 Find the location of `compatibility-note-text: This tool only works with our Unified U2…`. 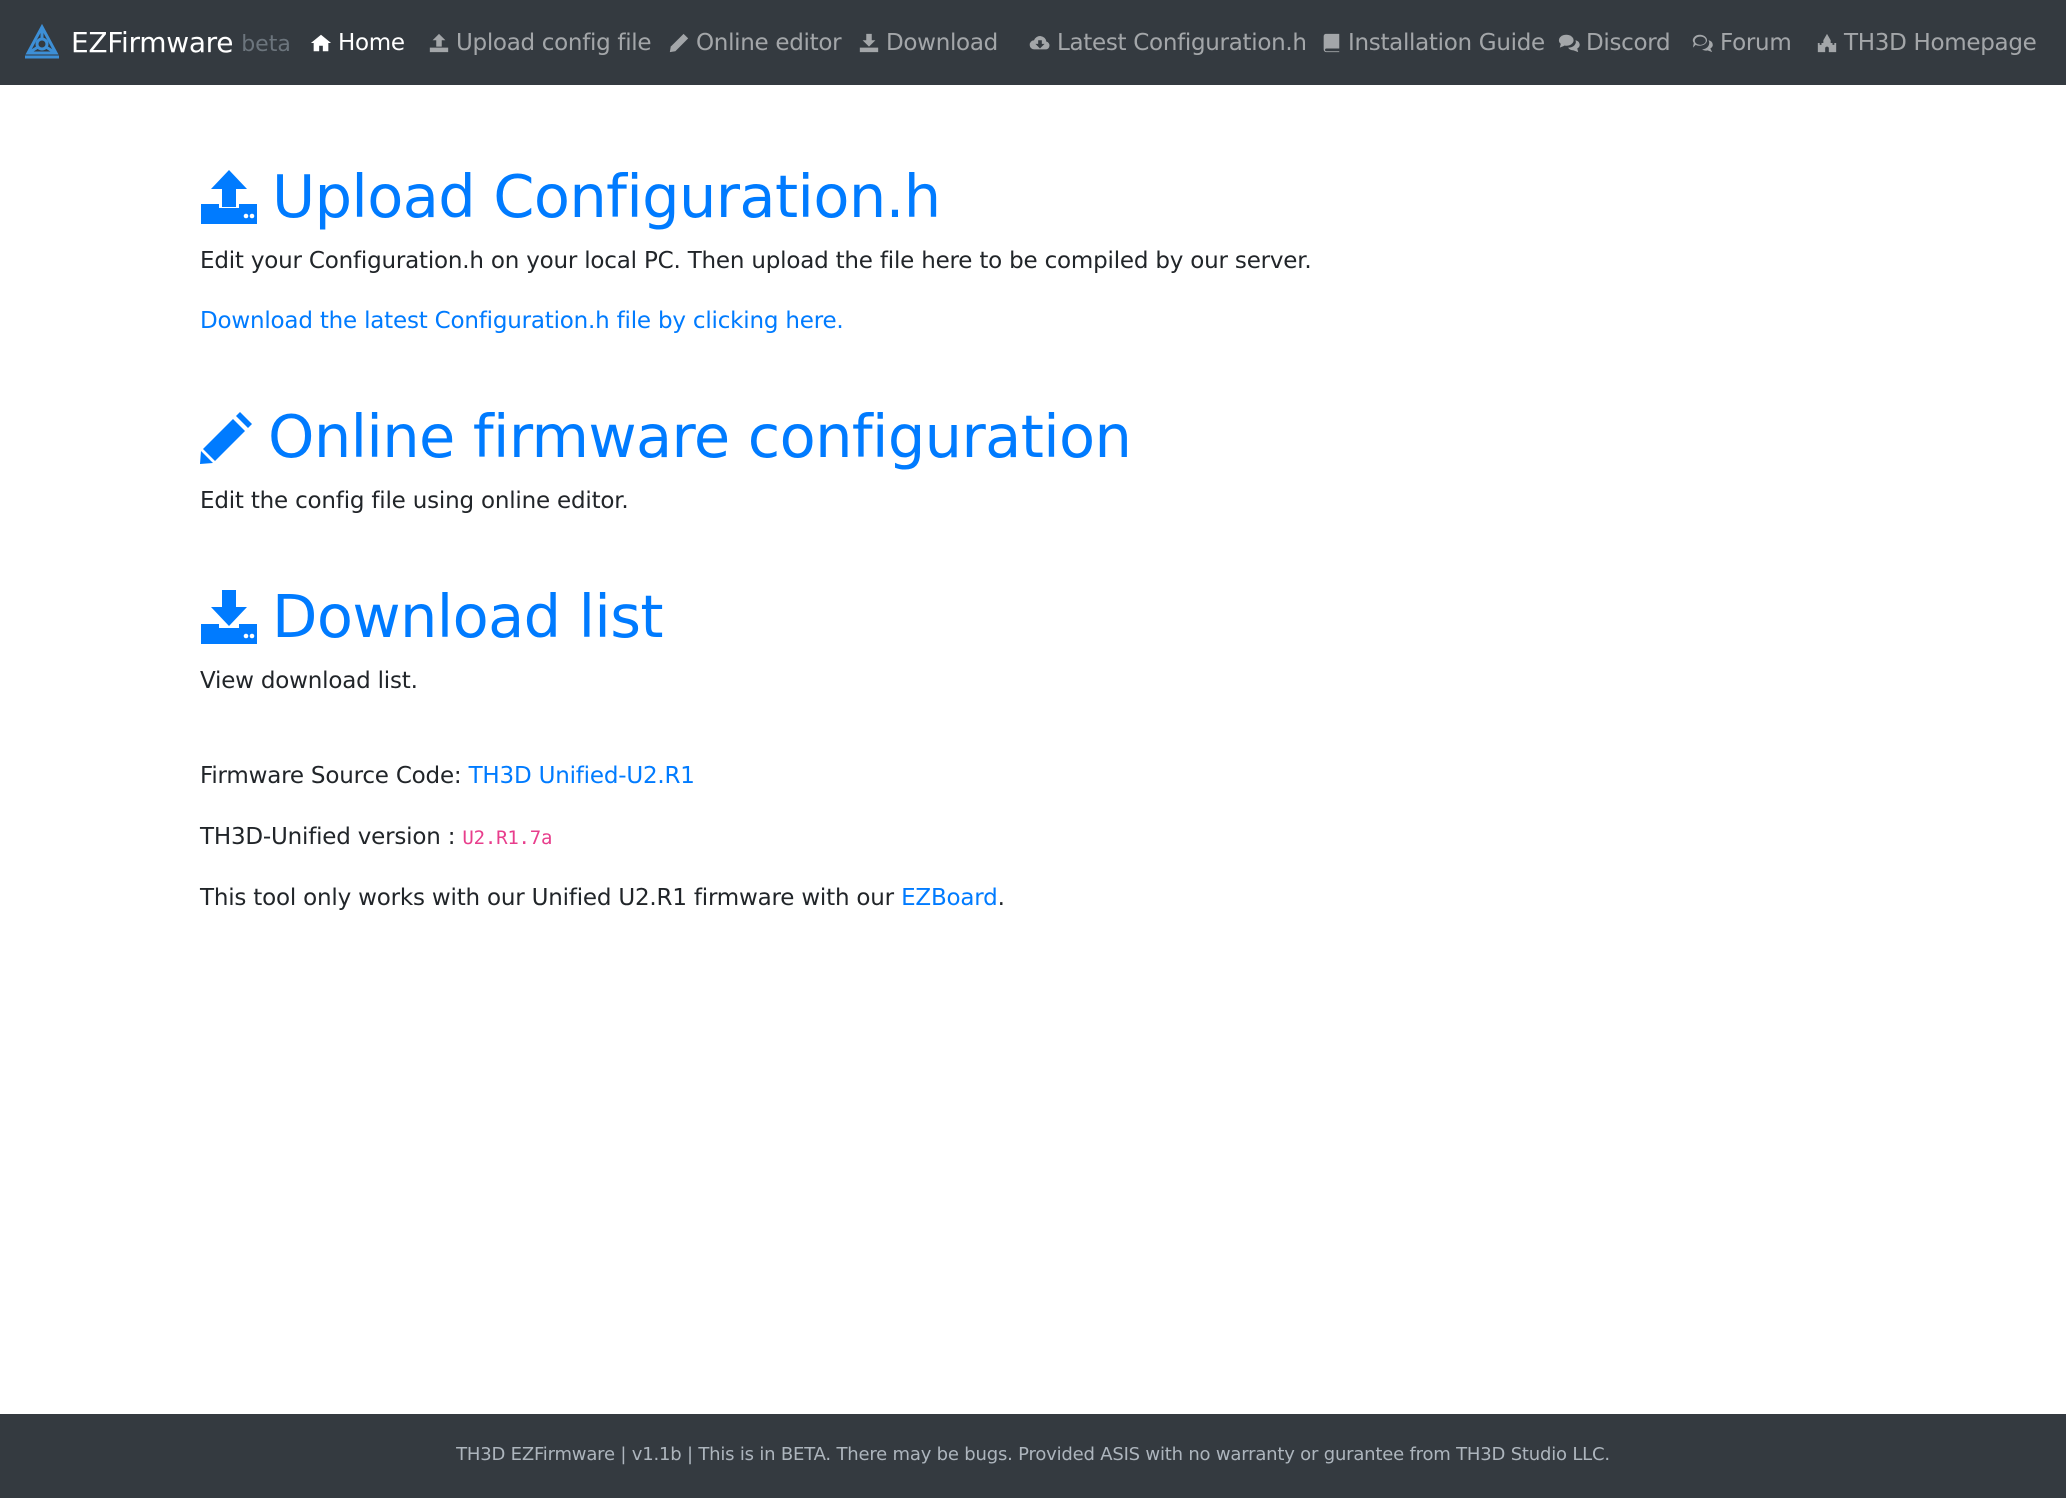

compatibility-note-text: This tool only works with our Unified U2… is located at coordinates (551, 898).